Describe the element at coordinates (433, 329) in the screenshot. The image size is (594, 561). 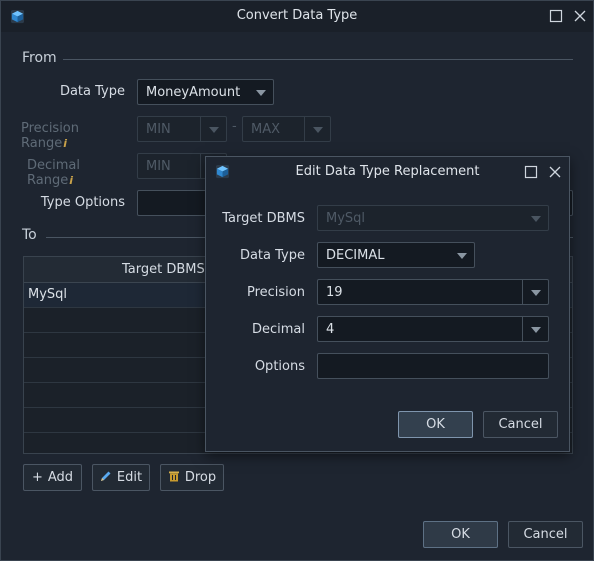
I see `dialog-decimal-combo: 4` at that location.